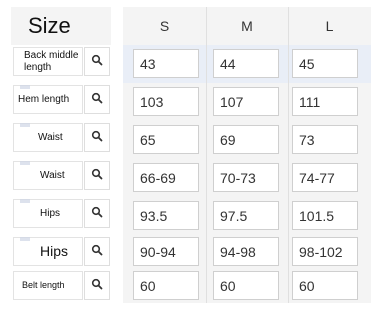 The height and width of the screenshot is (317, 376). I want to click on value-cell: 43, so click(166, 63).